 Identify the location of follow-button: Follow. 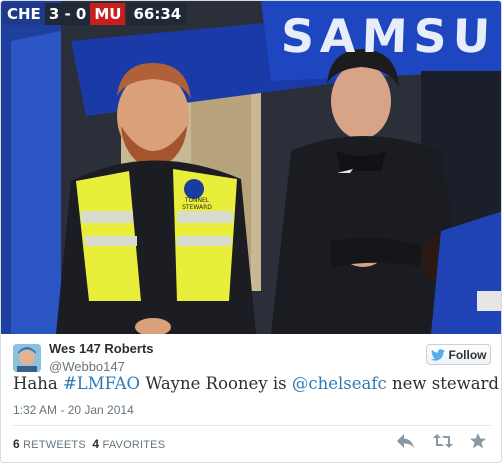
(458, 354).